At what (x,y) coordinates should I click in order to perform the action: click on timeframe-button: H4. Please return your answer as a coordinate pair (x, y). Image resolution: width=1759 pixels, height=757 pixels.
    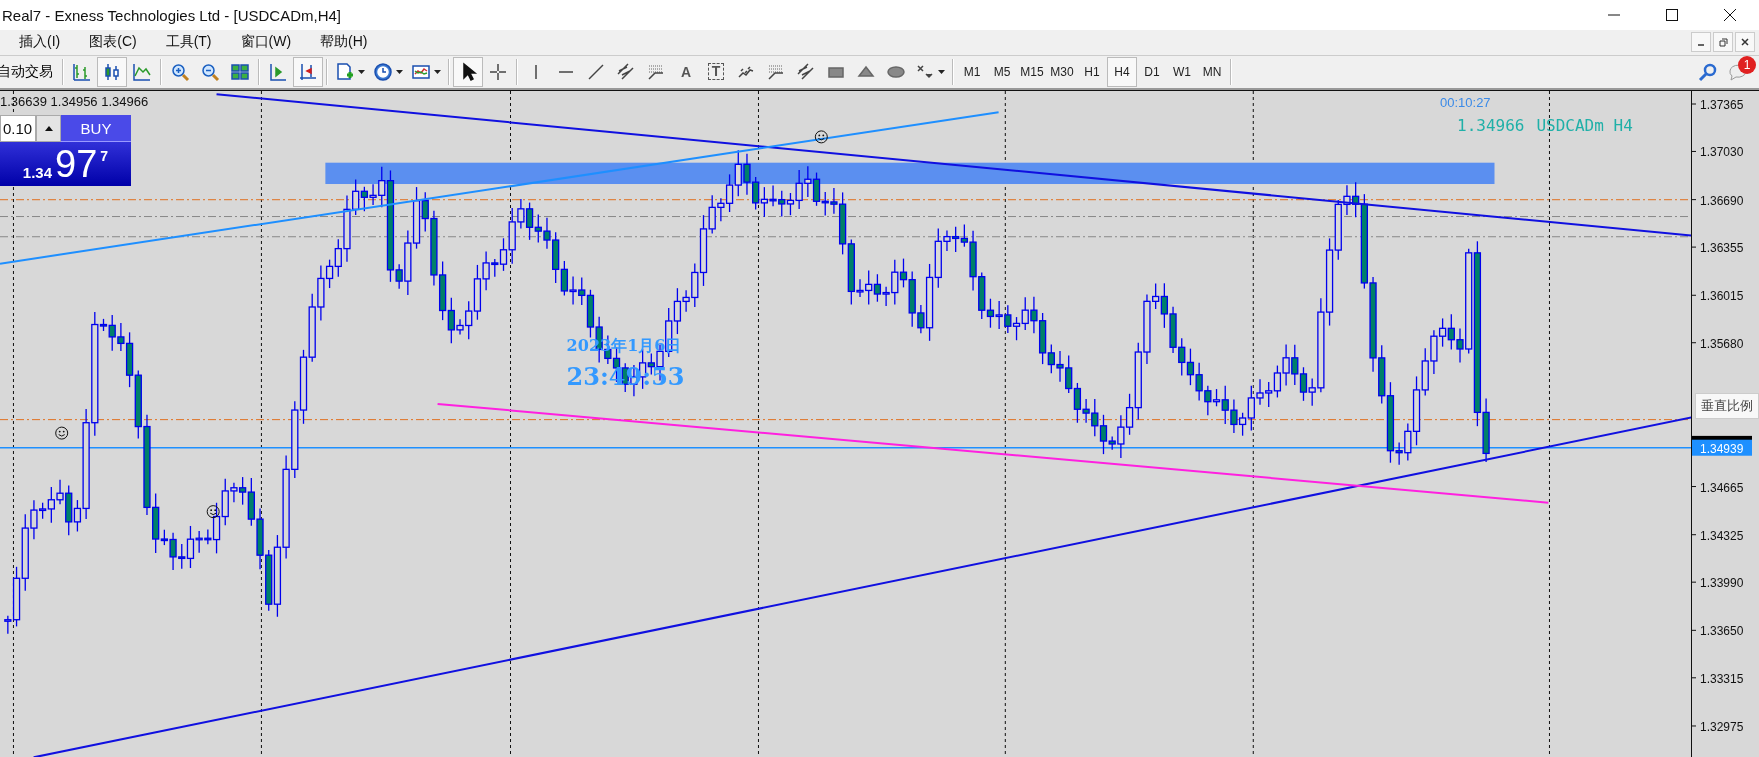
    Looking at the image, I should click on (1122, 71).